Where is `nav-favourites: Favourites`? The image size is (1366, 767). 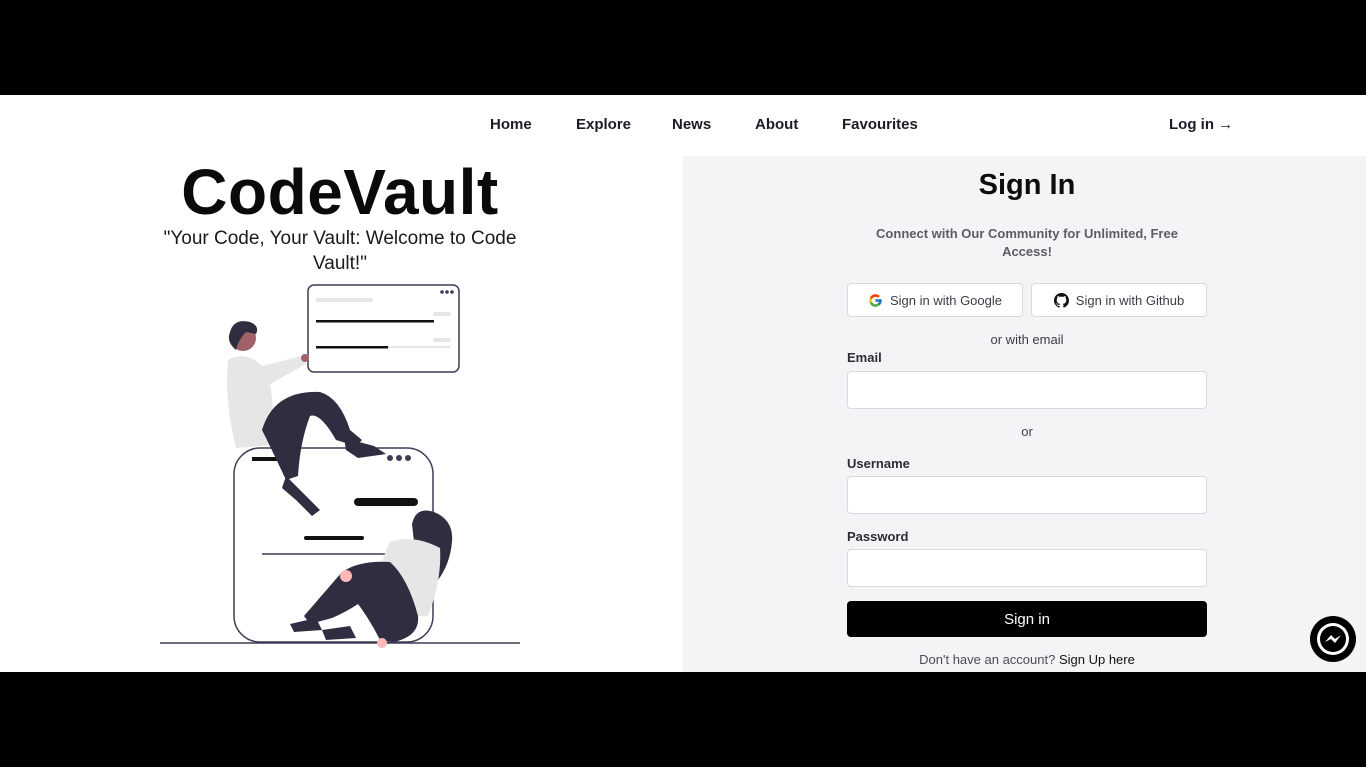
nav-favourites: Favourites is located at coordinates (880, 124).